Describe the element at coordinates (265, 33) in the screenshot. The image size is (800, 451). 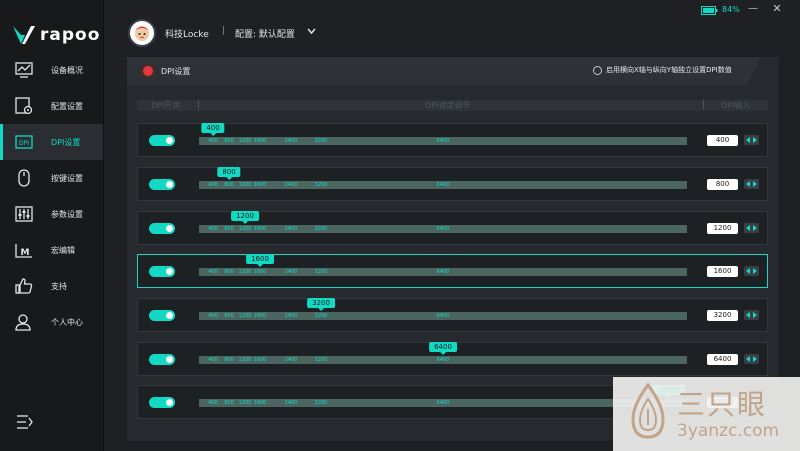
I see `config-selector-label: 配置: 默认配置` at that location.